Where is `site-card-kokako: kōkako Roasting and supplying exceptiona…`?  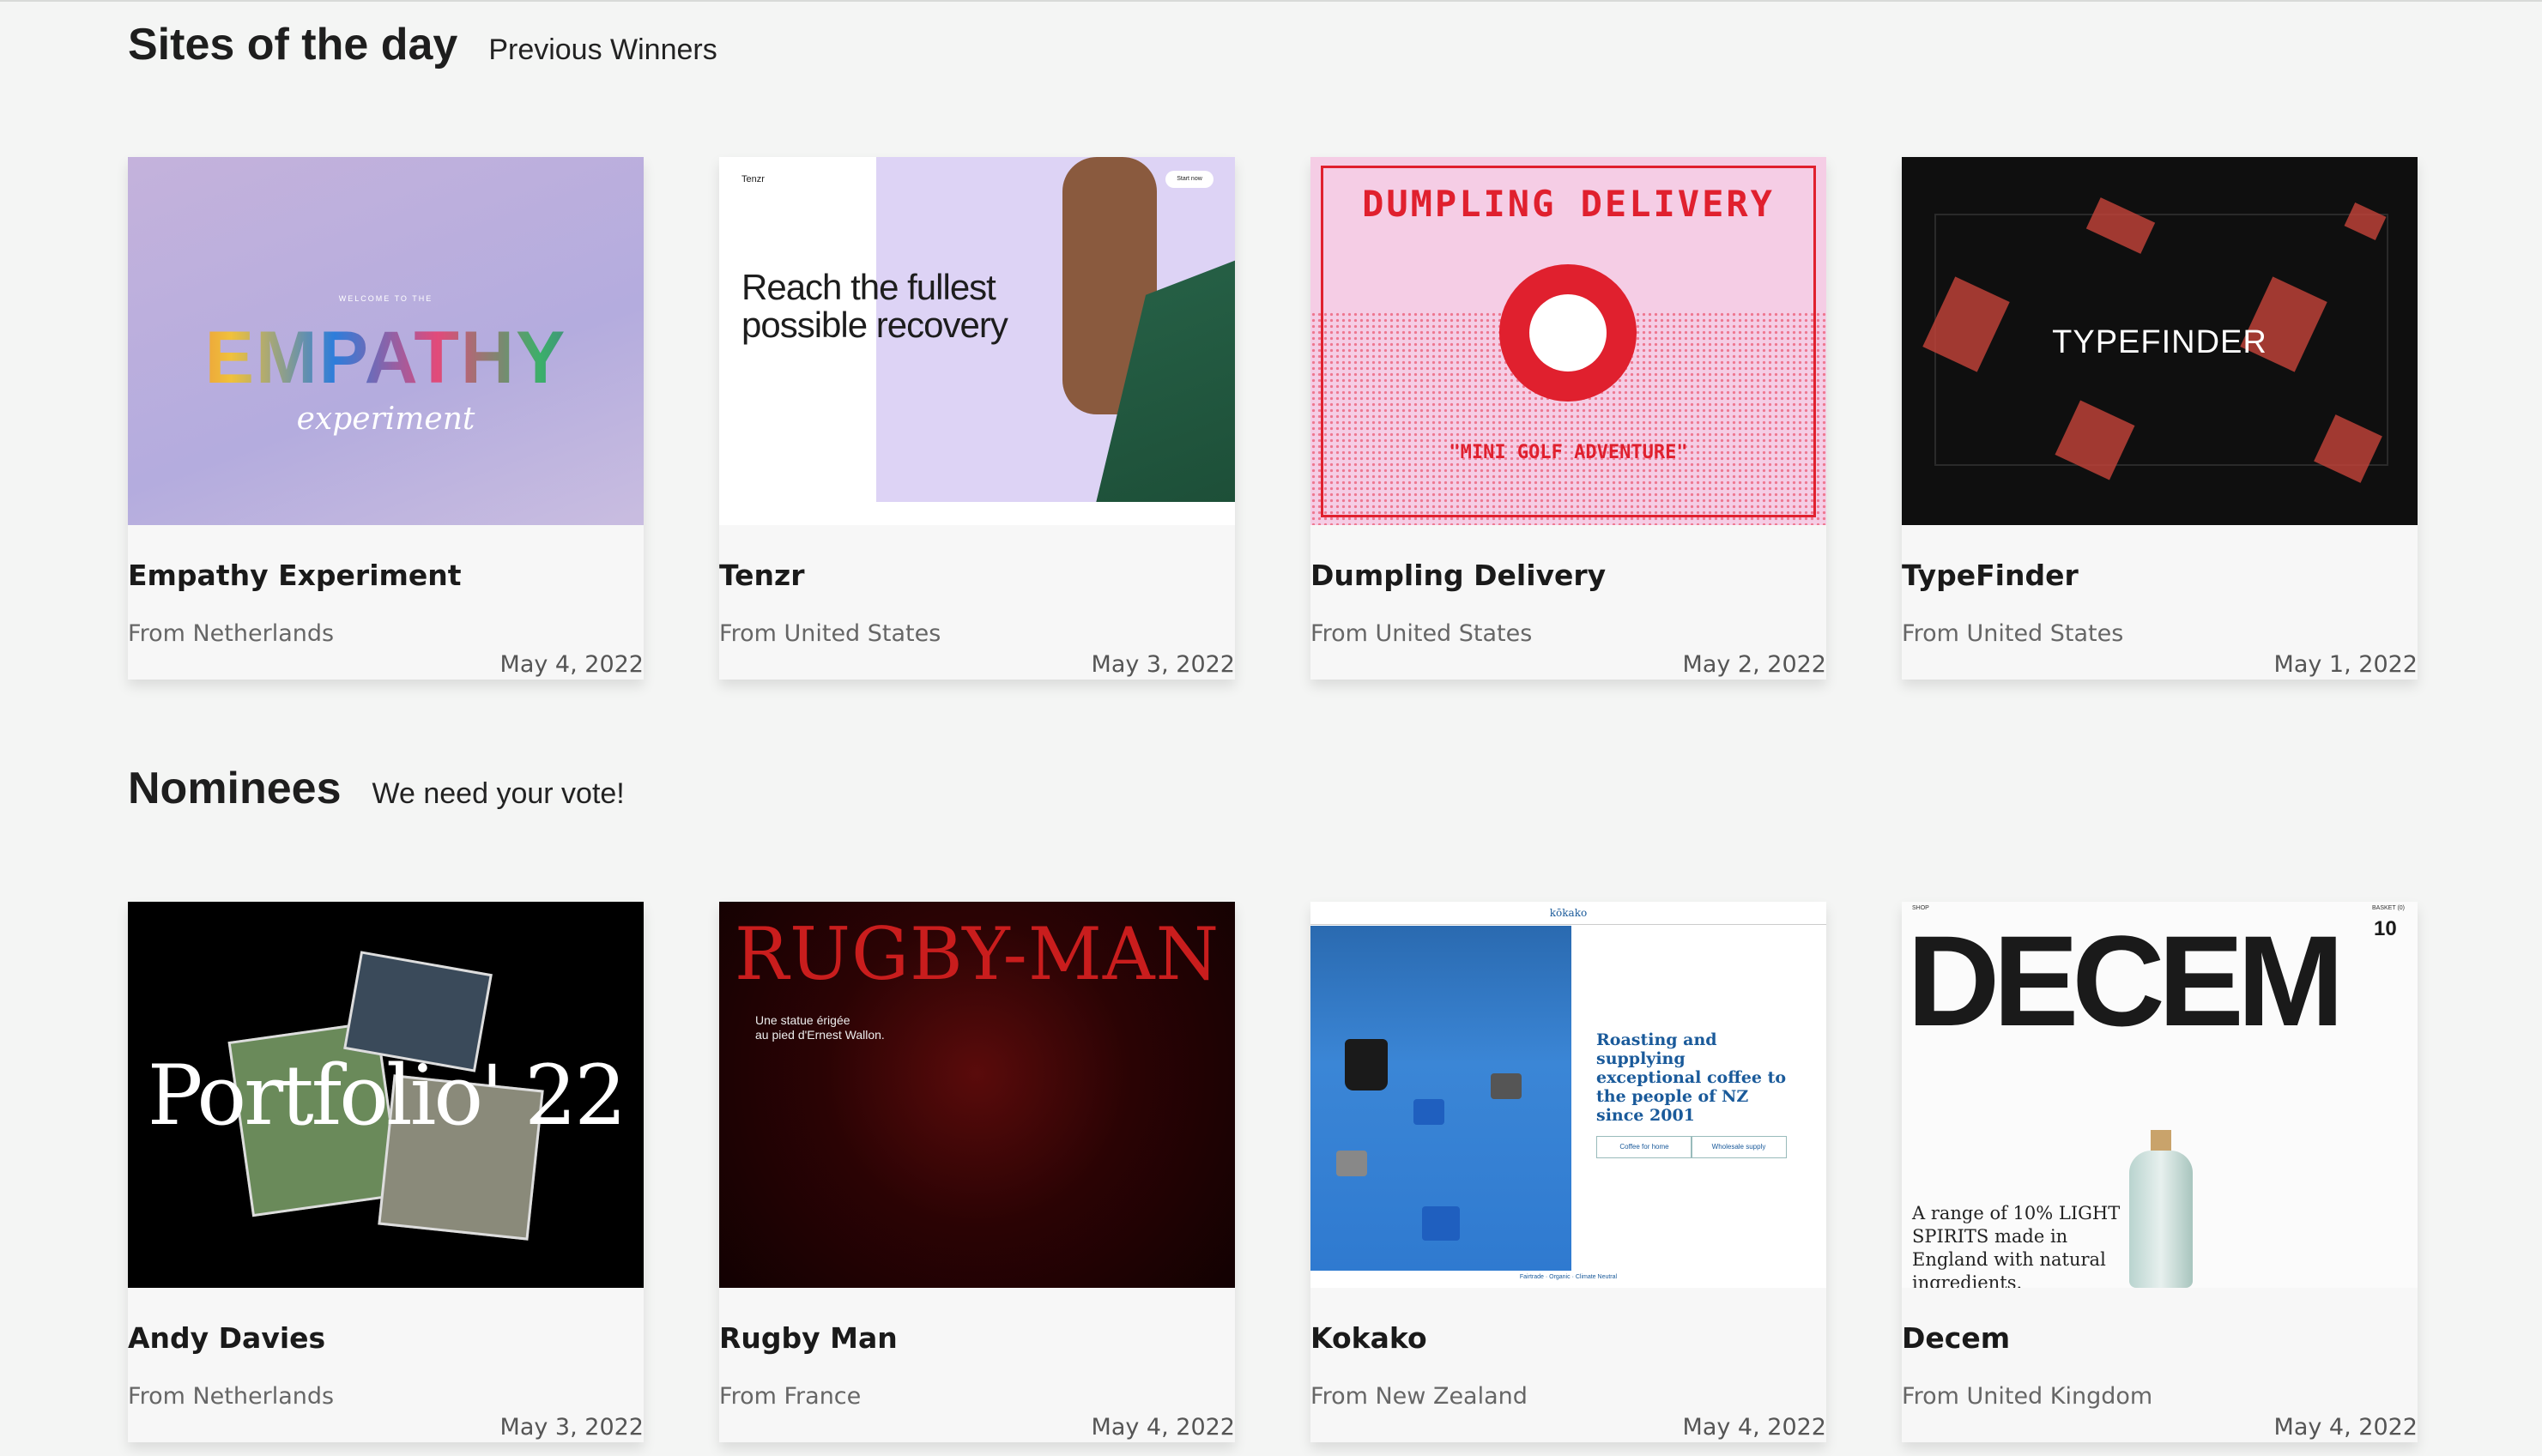 site-card-kokako: kōkako Roasting and supplying exceptiona… is located at coordinates (1568, 1172).